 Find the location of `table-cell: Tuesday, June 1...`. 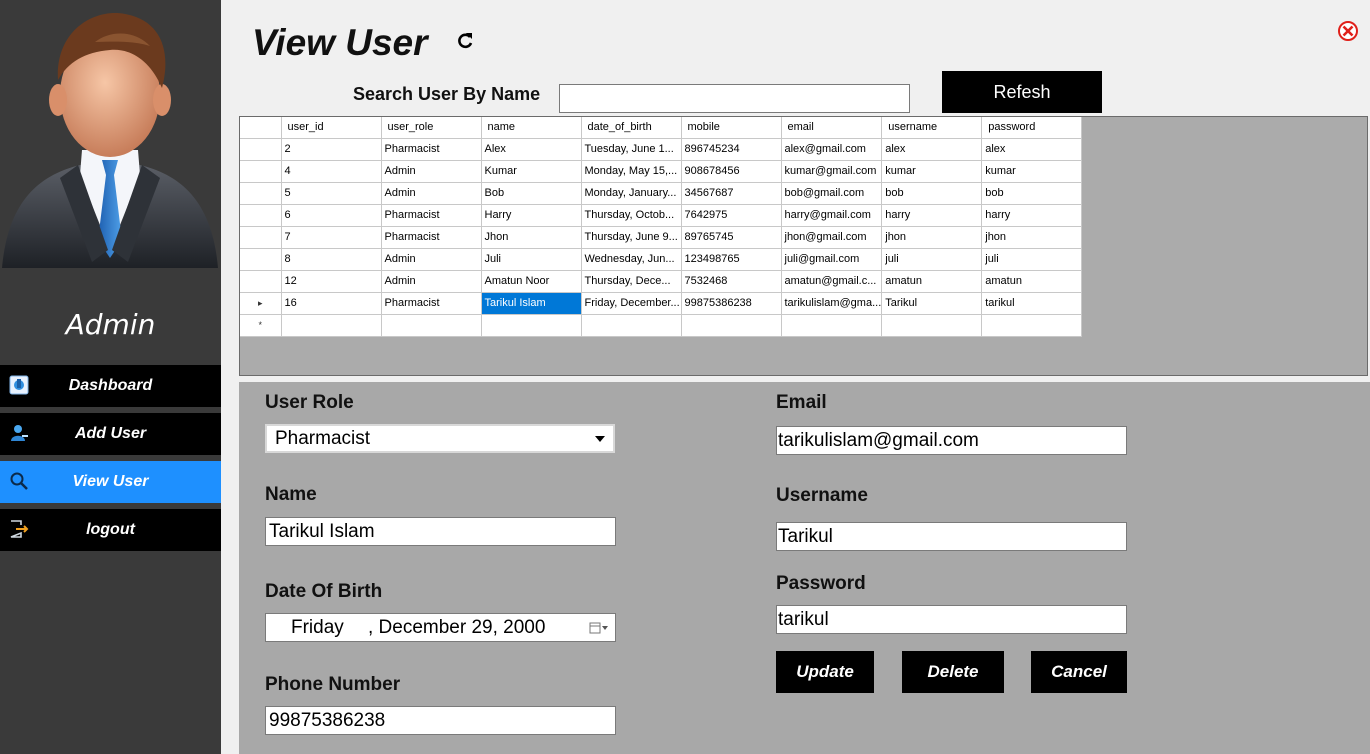

table-cell: Tuesday, June 1... is located at coordinates (631, 149).